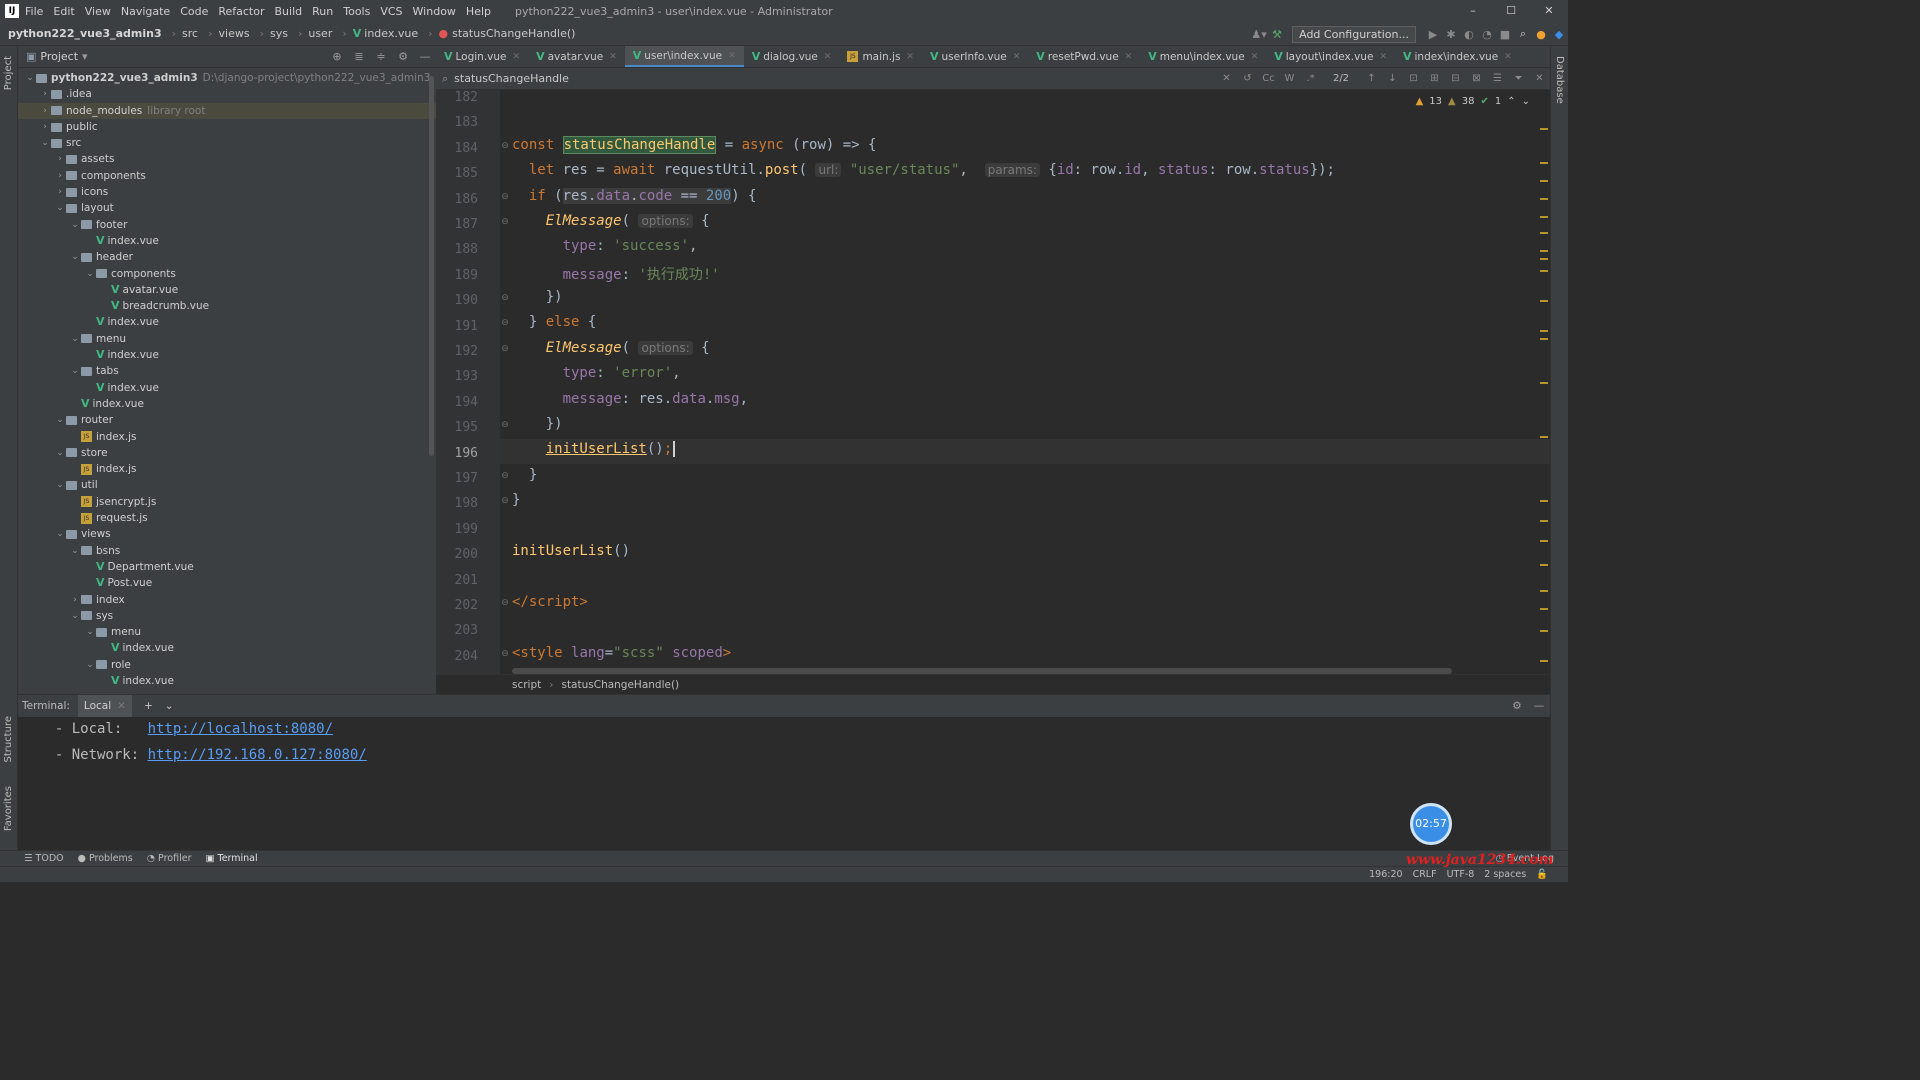 This screenshot has width=1920, height=1080. I want to click on network-url-link: http://192.168.0.127:8080/, so click(257, 755).